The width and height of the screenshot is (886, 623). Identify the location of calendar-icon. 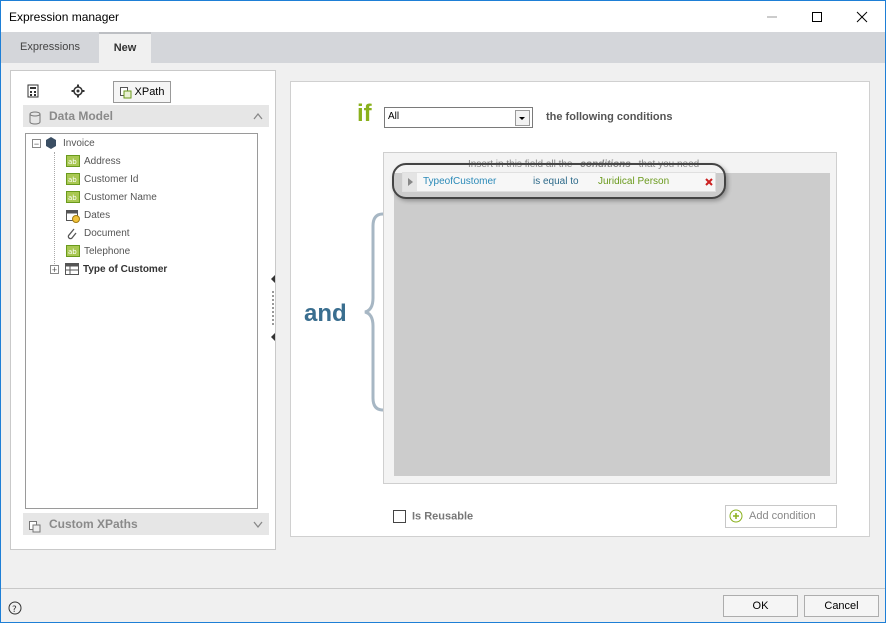
(73, 216).